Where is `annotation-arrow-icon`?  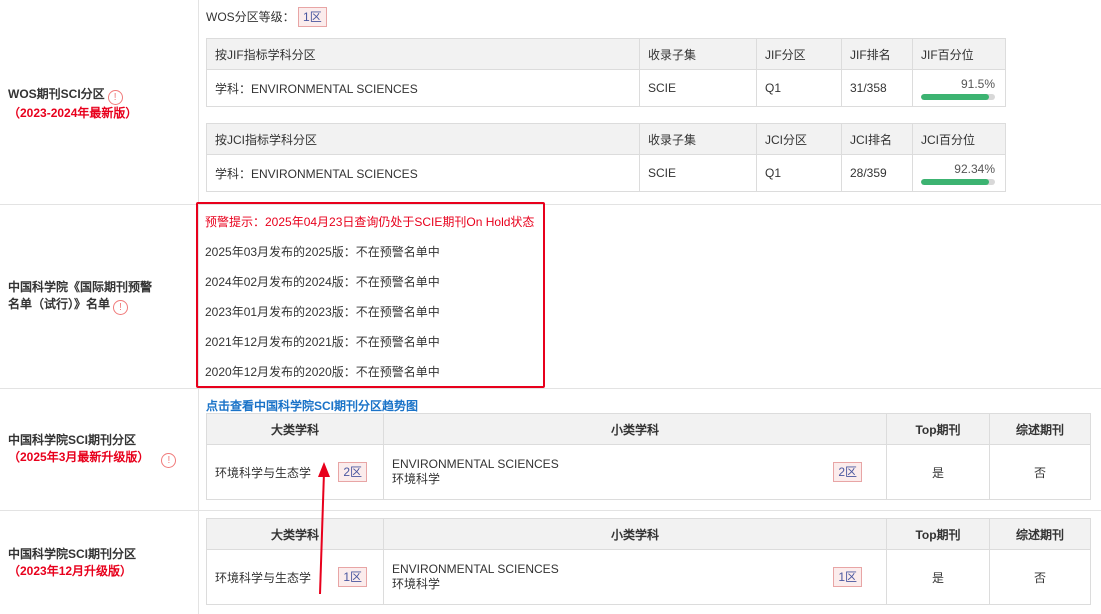 annotation-arrow-icon is located at coordinates (324, 528).